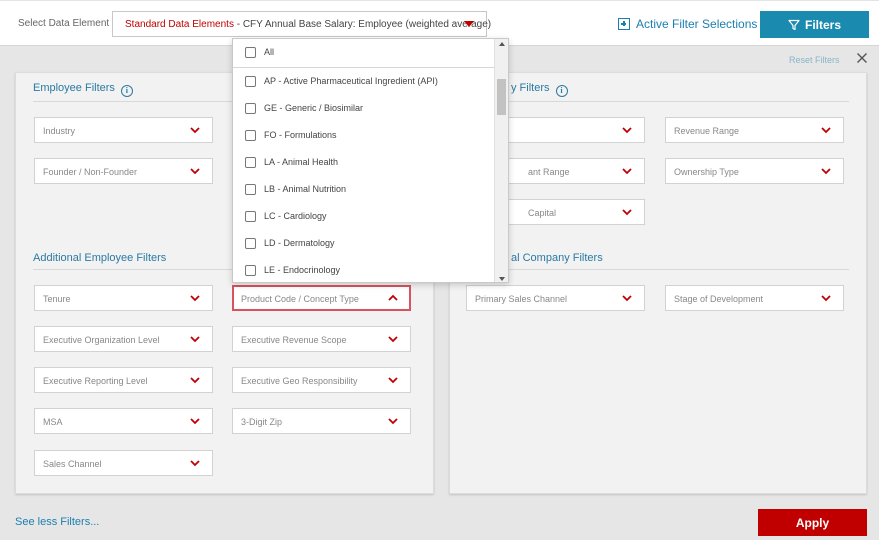 Image resolution: width=879 pixels, height=540 pixels. What do you see at coordinates (364, 67) in the screenshot?
I see `dropdown-divider` at bounding box center [364, 67].